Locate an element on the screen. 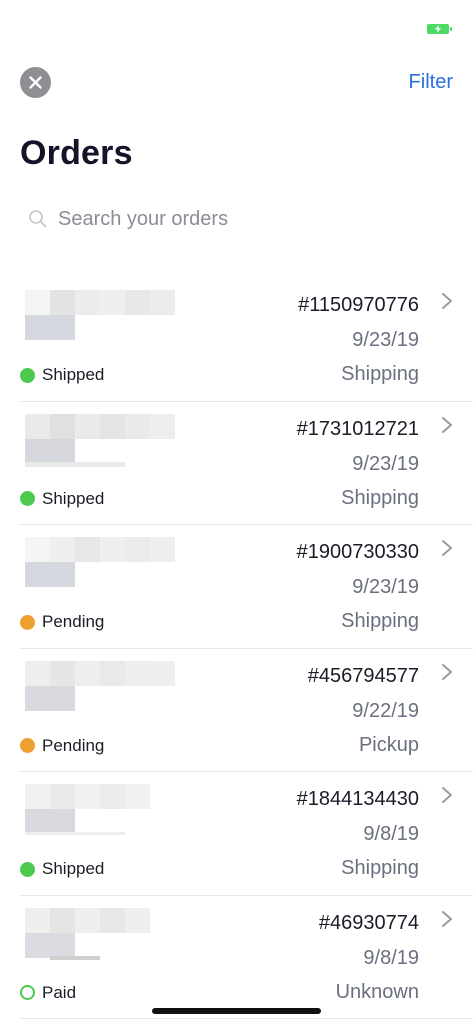 This screenshot has height=1024, width=473. order-number: #1844134430 is located at coordinates (357, 799).